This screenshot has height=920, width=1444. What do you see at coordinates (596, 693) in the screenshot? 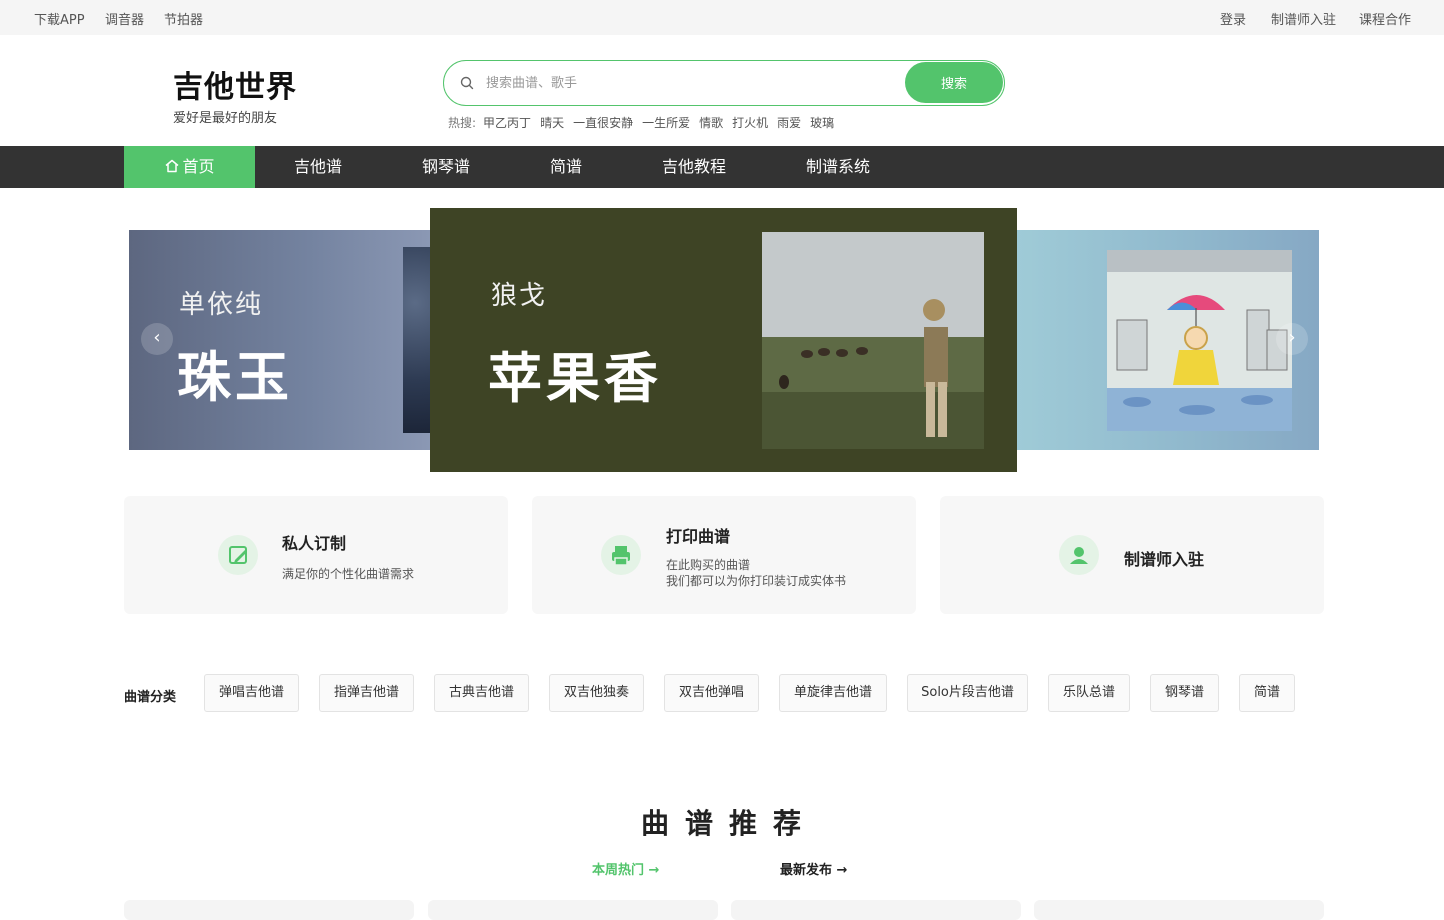
I see `category-tag: 双吉他独奏` at bounding box center [596, 693].